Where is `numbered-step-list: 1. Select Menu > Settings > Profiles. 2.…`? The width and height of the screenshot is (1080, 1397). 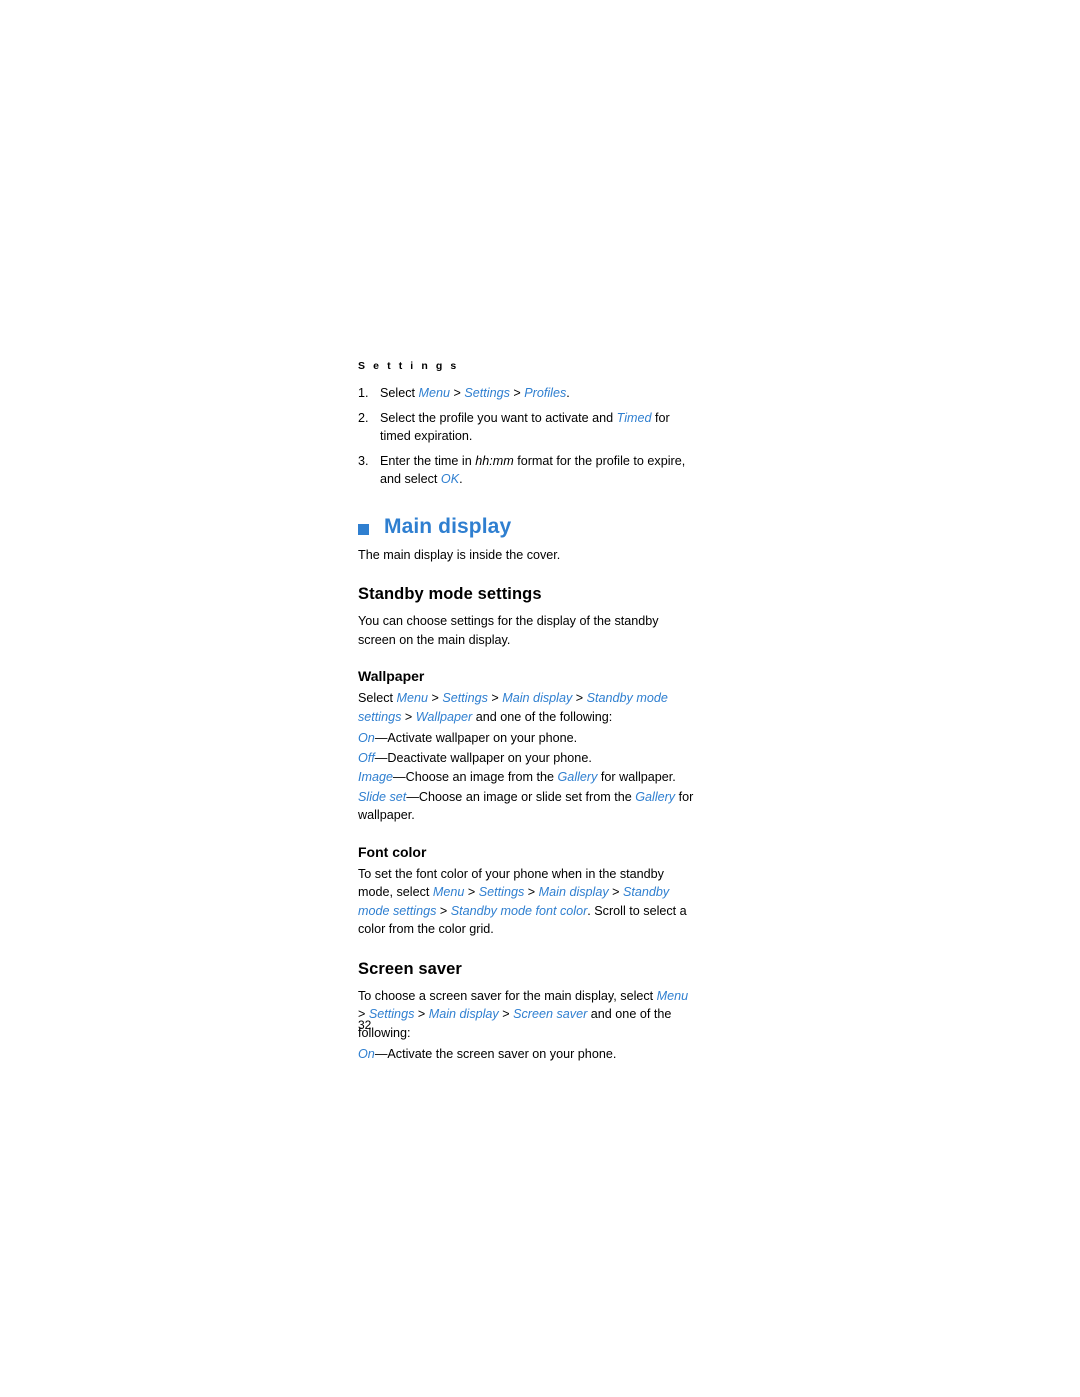
numbered-step-list: 1. Select Menu > Settings > Profiles. 2.… is located at coordinates (528, 436).